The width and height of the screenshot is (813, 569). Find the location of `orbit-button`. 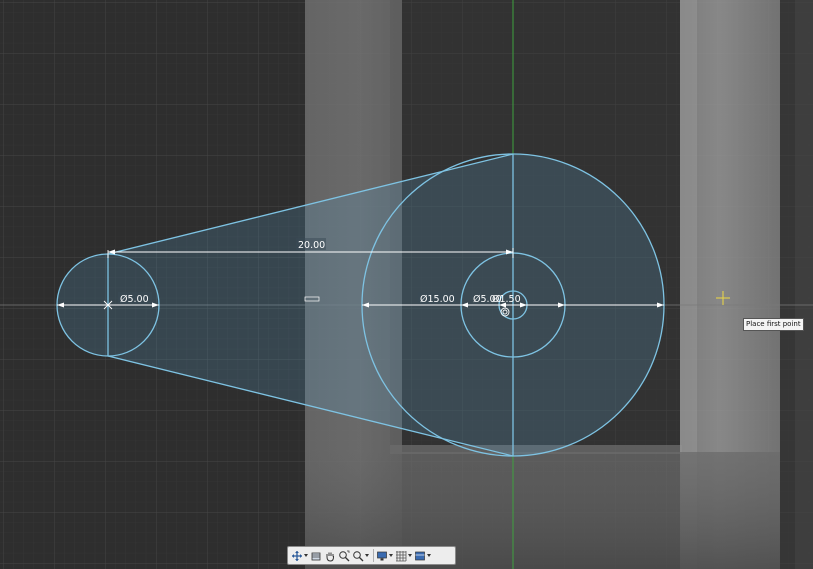

orbit-button is located at coordinates (299, 555).